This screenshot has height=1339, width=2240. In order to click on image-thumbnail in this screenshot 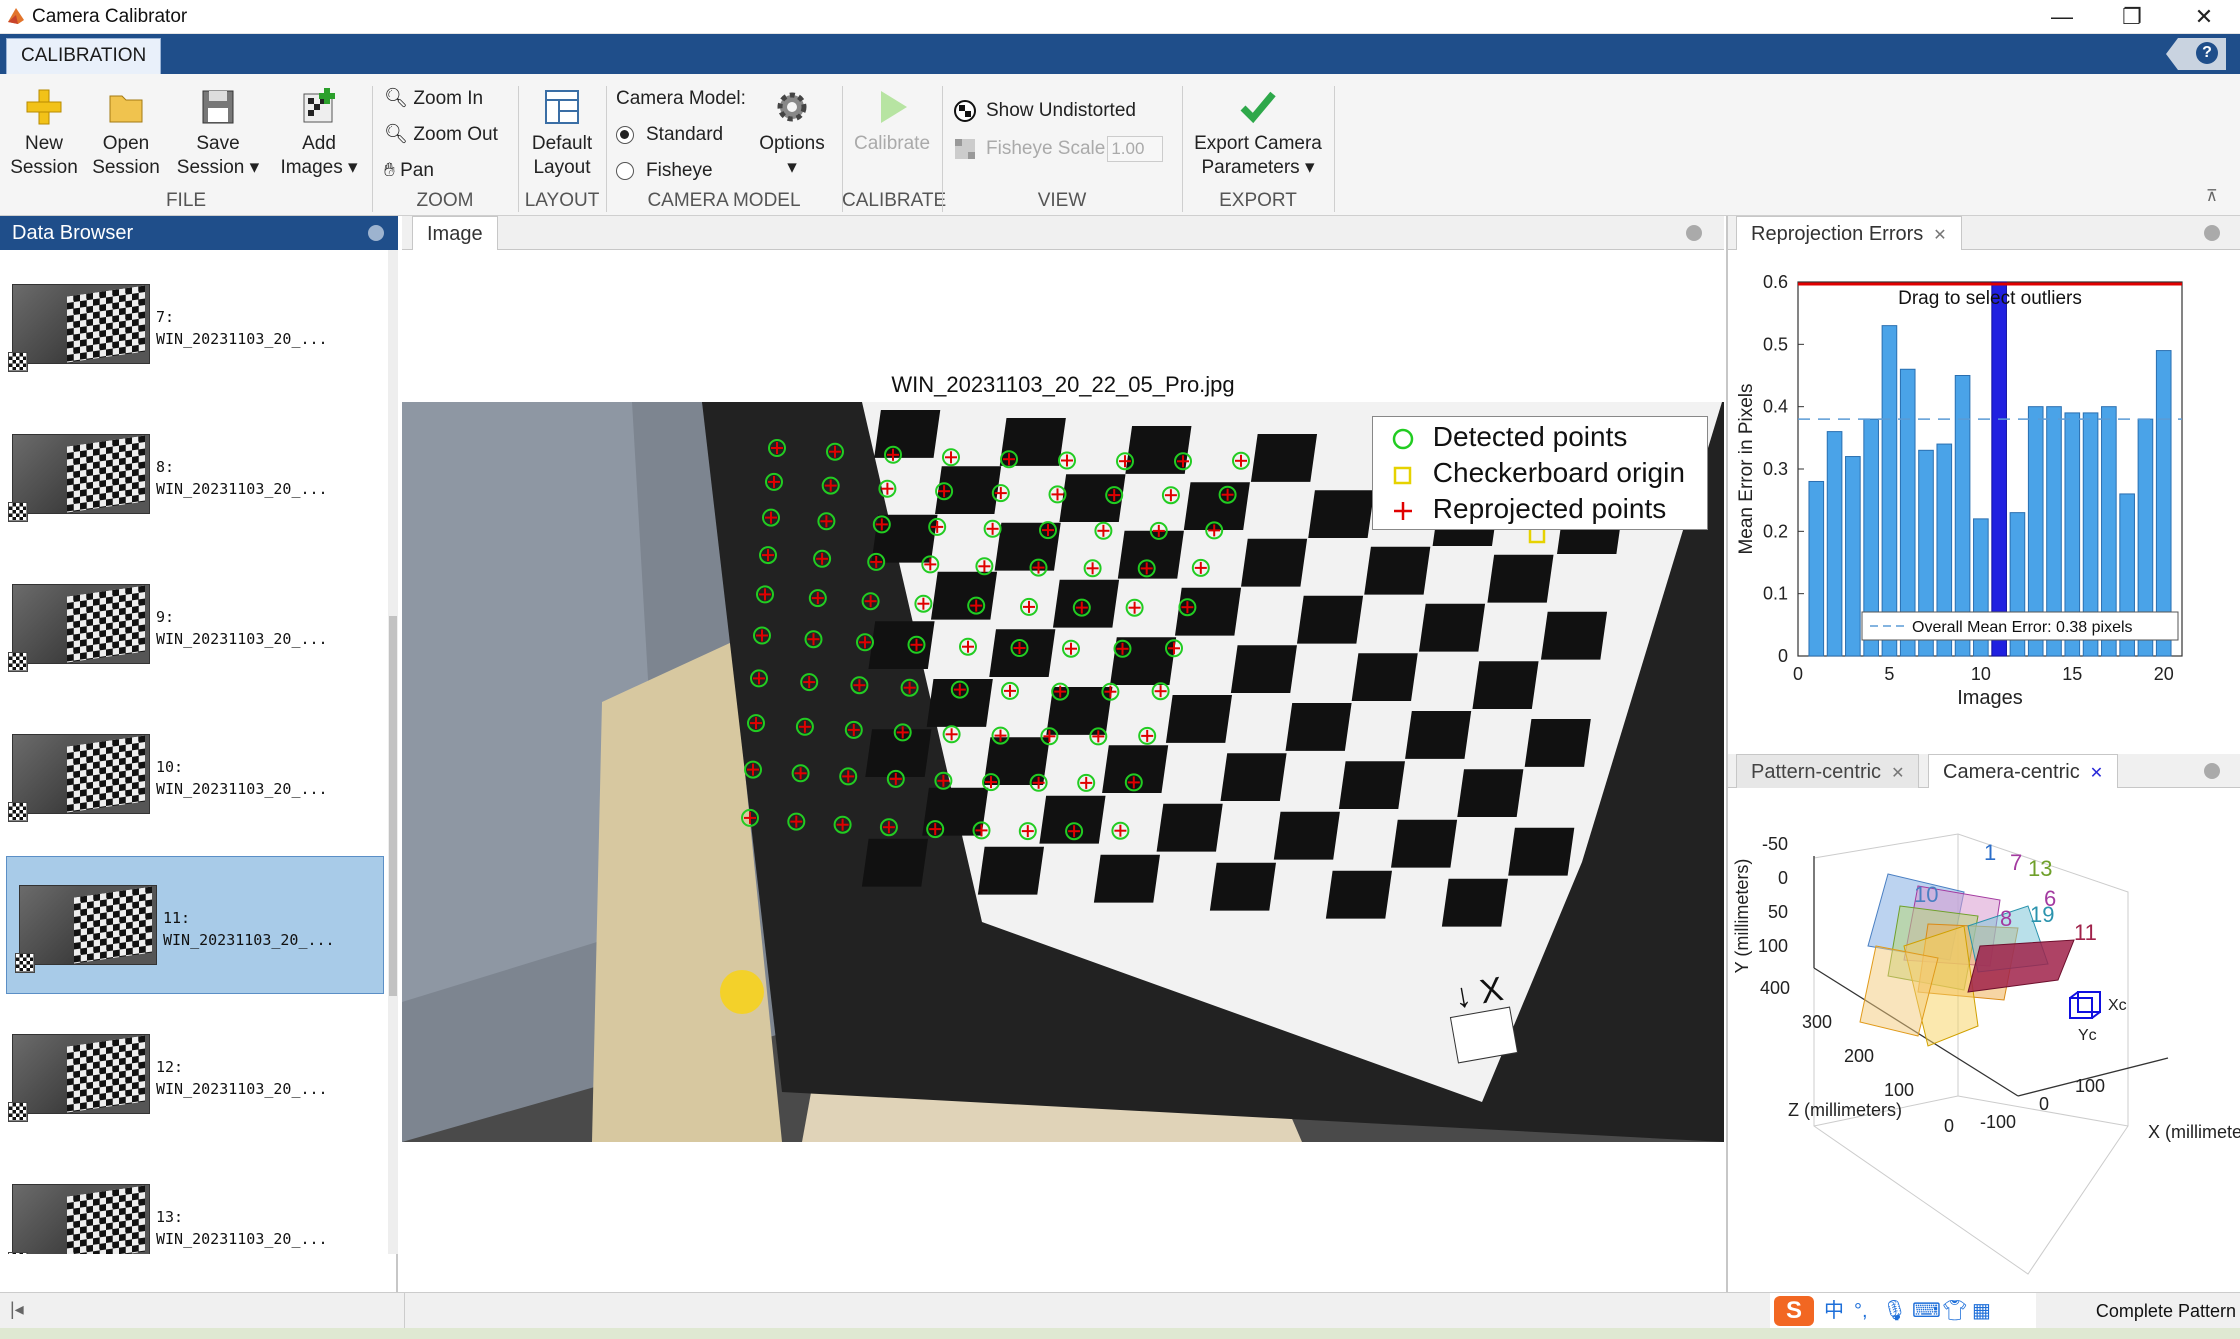, I will do `click(81, 1074)`.